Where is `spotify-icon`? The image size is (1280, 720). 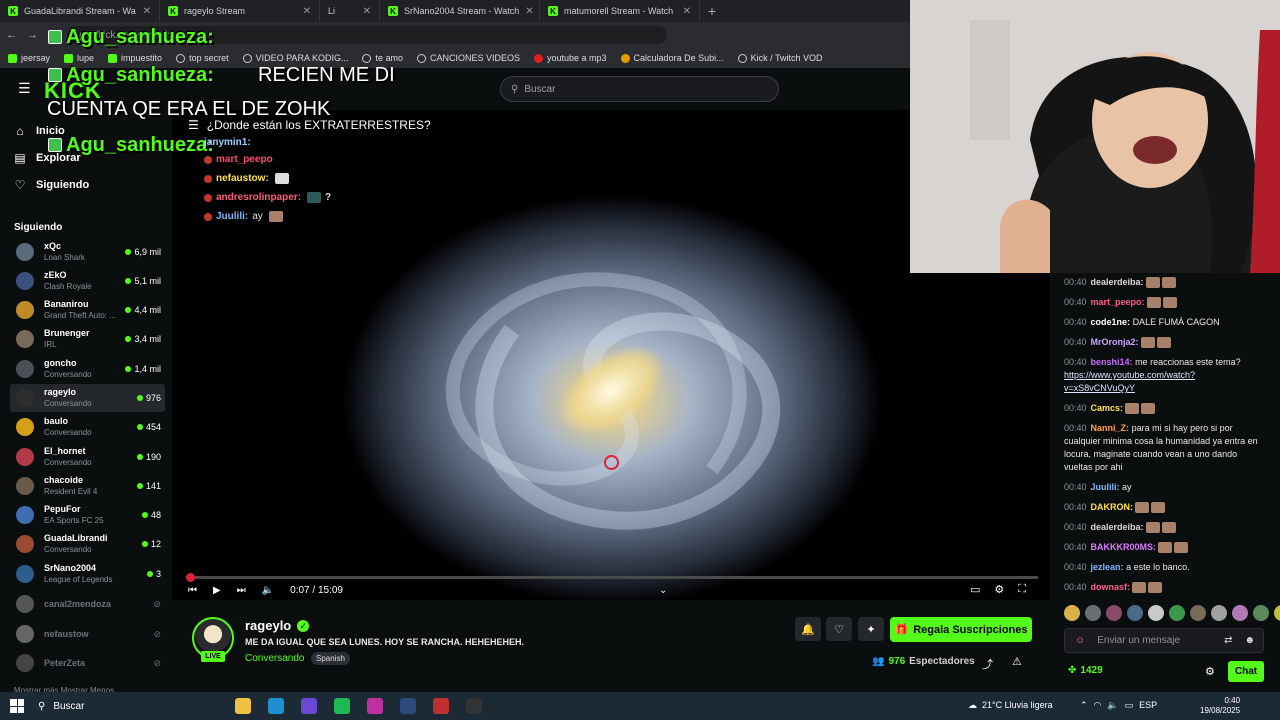 spotify-icon is located at coordinates (342, 706).